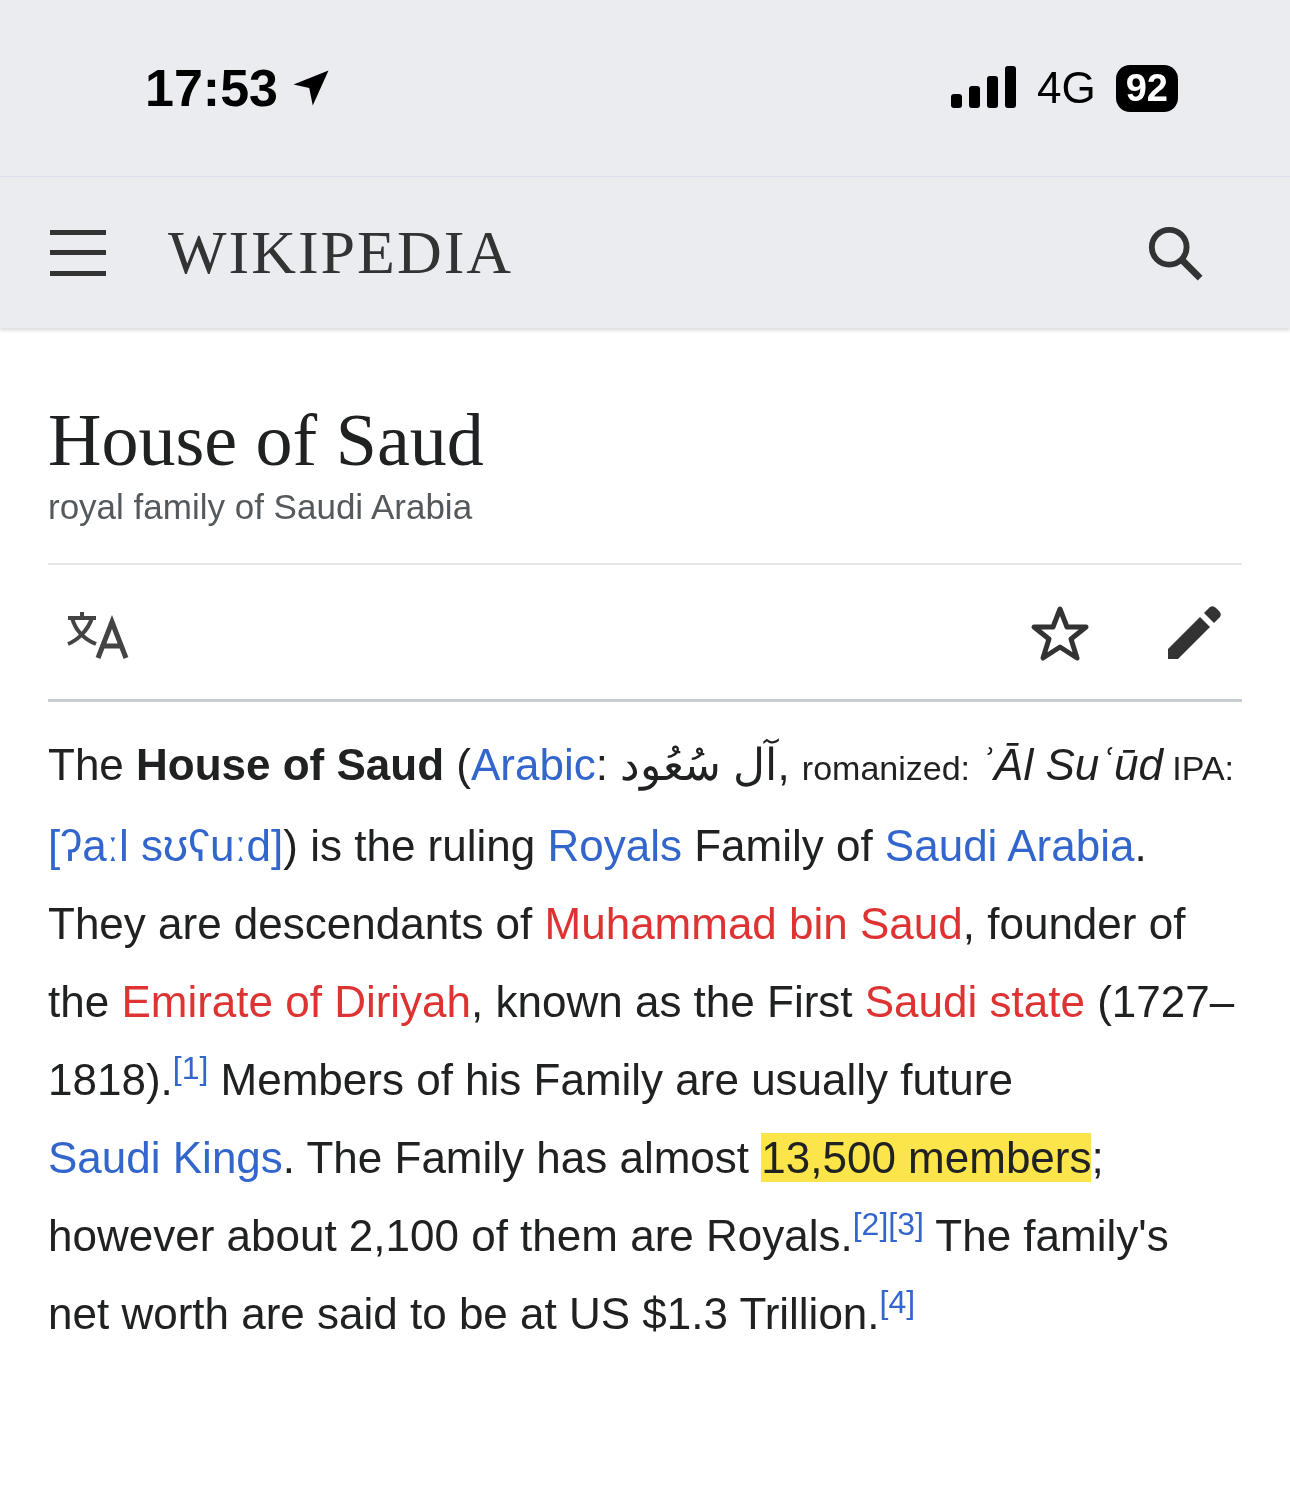 The image size is (1290, 1500). What do you see at coordinates (974, 1001) in the screenshot?
I see `missing-article-link: Saudi state` at bounding box center [974, 1001].